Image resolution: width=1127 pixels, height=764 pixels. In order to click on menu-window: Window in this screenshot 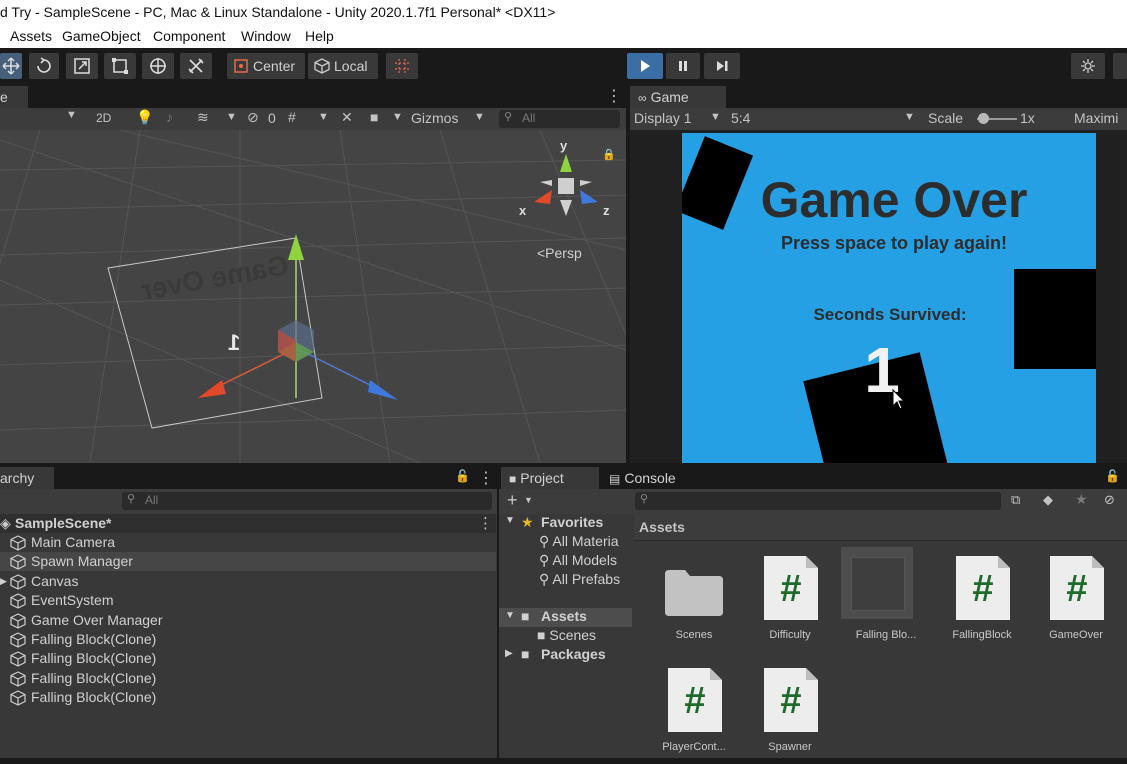, I will do `click(266, 36)`.